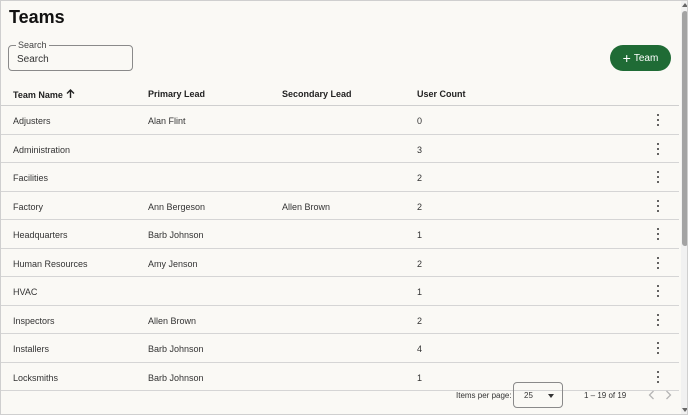  Describe the element at coordinates (25, 292) in the screenshot. I see `cell-team-name: HVAC` at that location.